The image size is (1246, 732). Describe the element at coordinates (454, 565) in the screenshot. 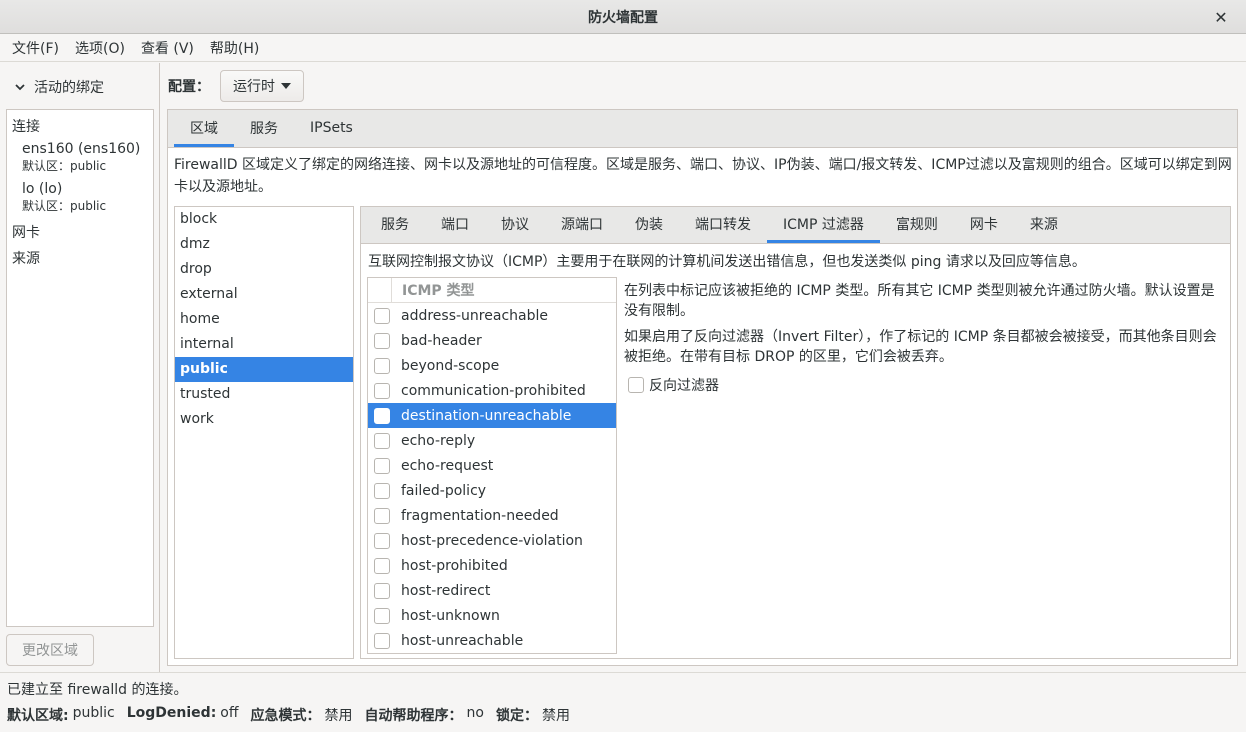

I see `icmp-label: host-prohibited` at that location.